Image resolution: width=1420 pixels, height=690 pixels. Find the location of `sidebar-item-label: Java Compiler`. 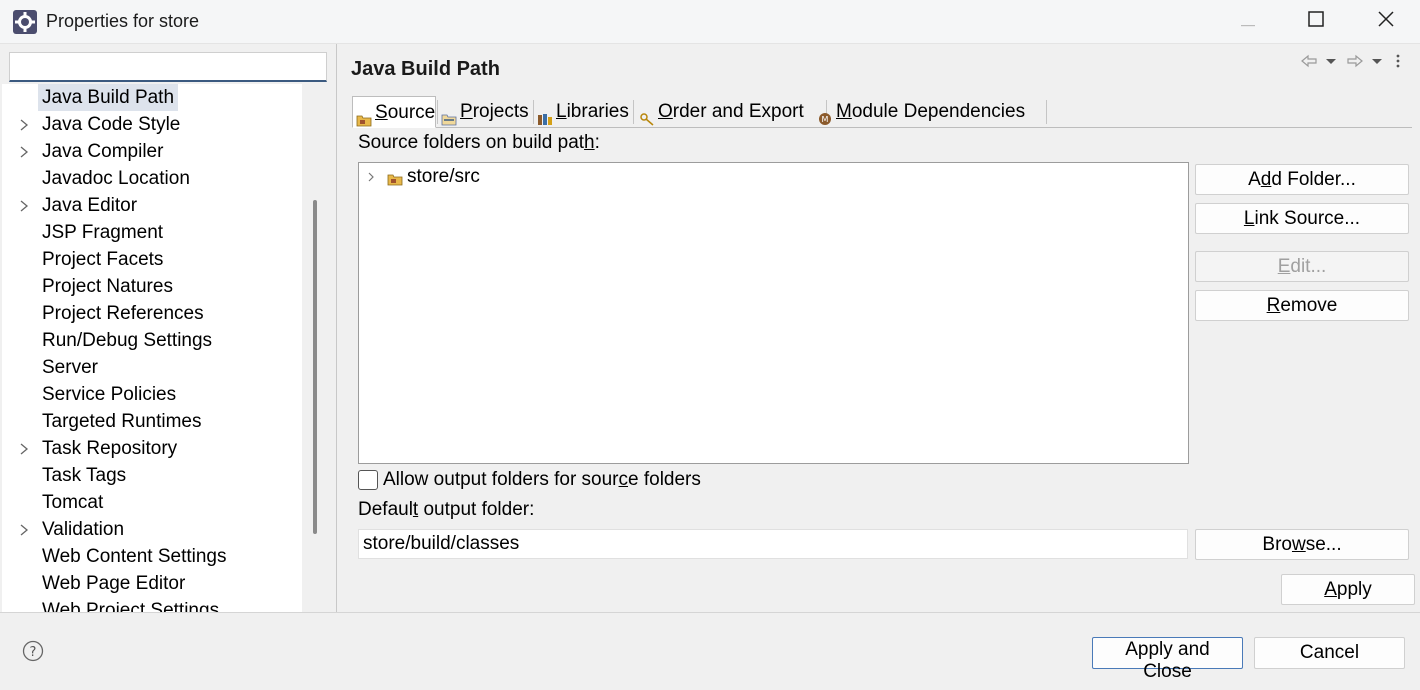

sidebar-item-label: Java Compiler is located at coordinates (103, 151).